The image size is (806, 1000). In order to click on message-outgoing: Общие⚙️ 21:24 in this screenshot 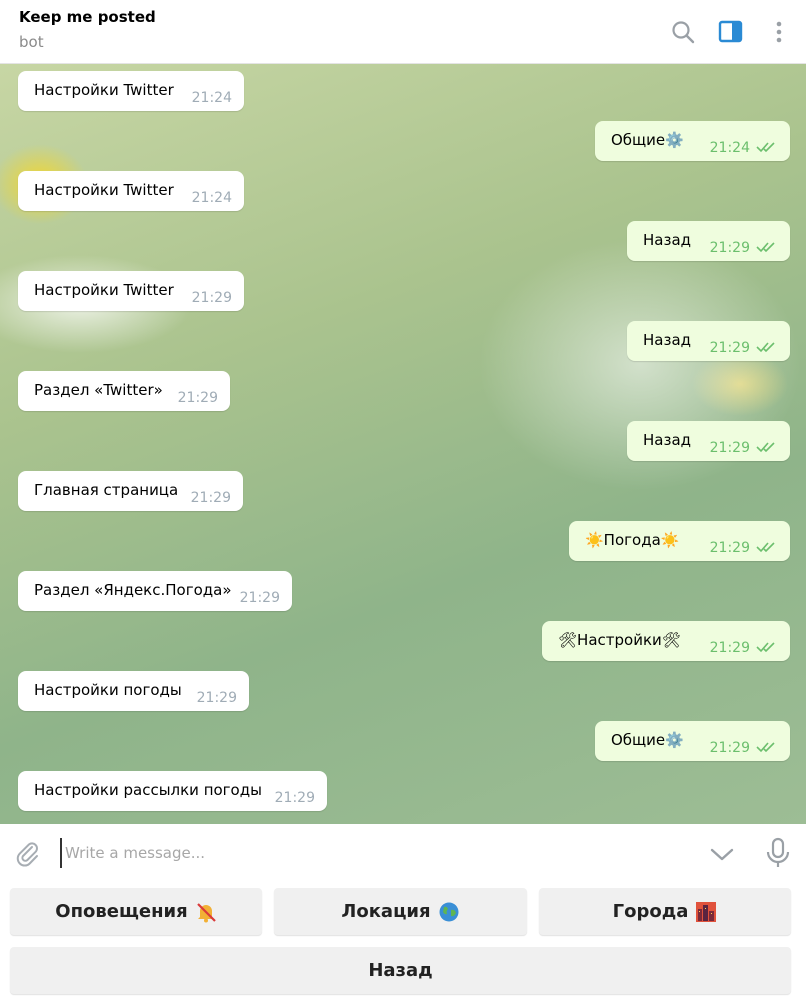, I will do `click(692, 141)`.